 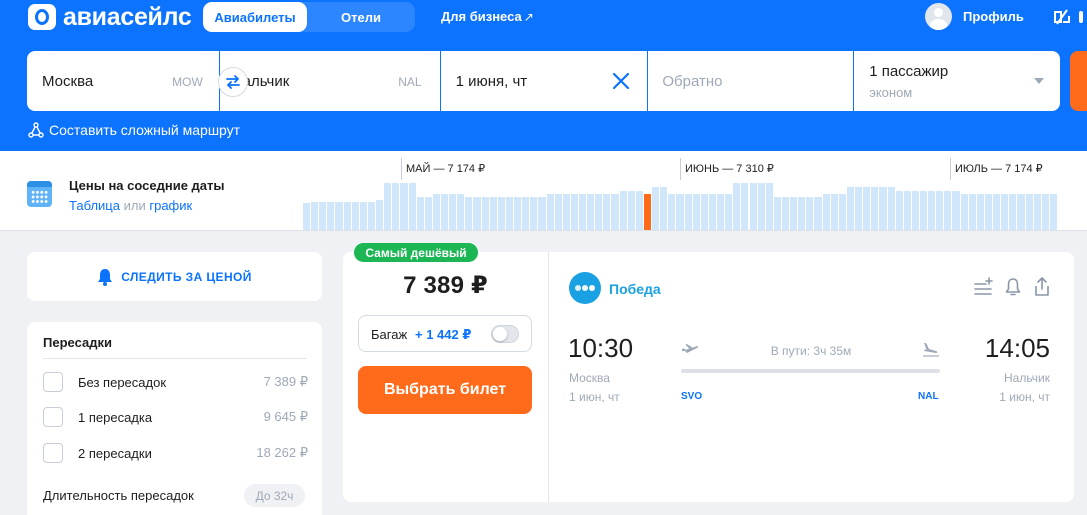 I want to click on filter-option-one-stop: 1 пересадка 9 645 ₽, so click(x=175, y=417).